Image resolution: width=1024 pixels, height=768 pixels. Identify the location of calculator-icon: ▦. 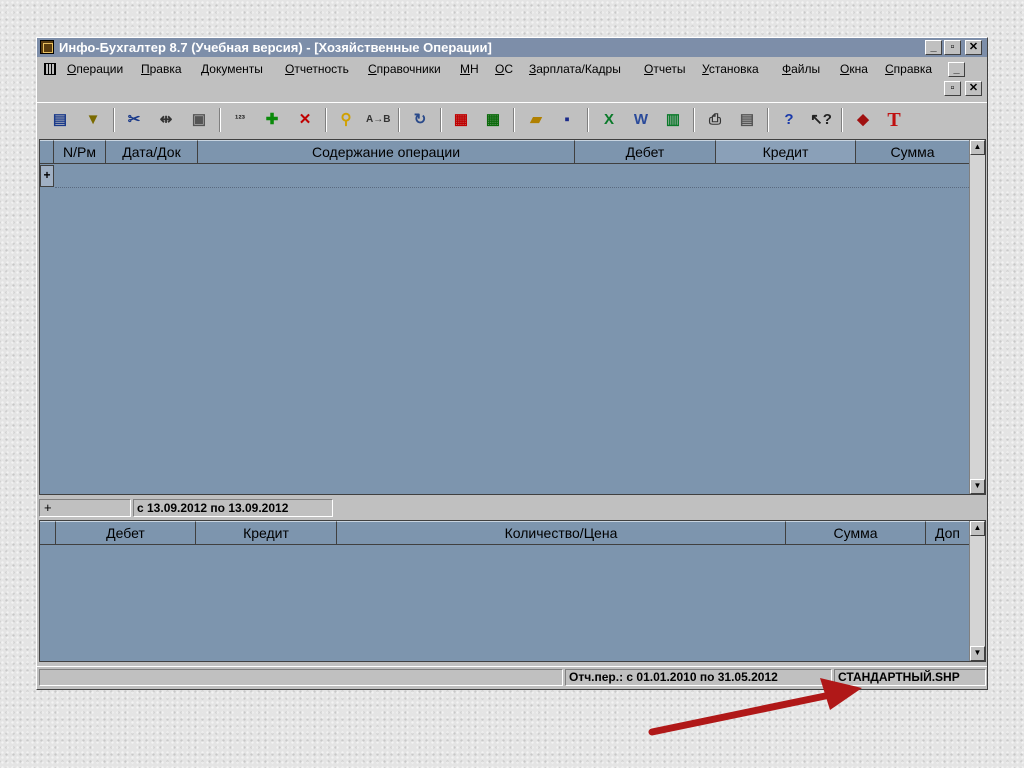
(493, 120).